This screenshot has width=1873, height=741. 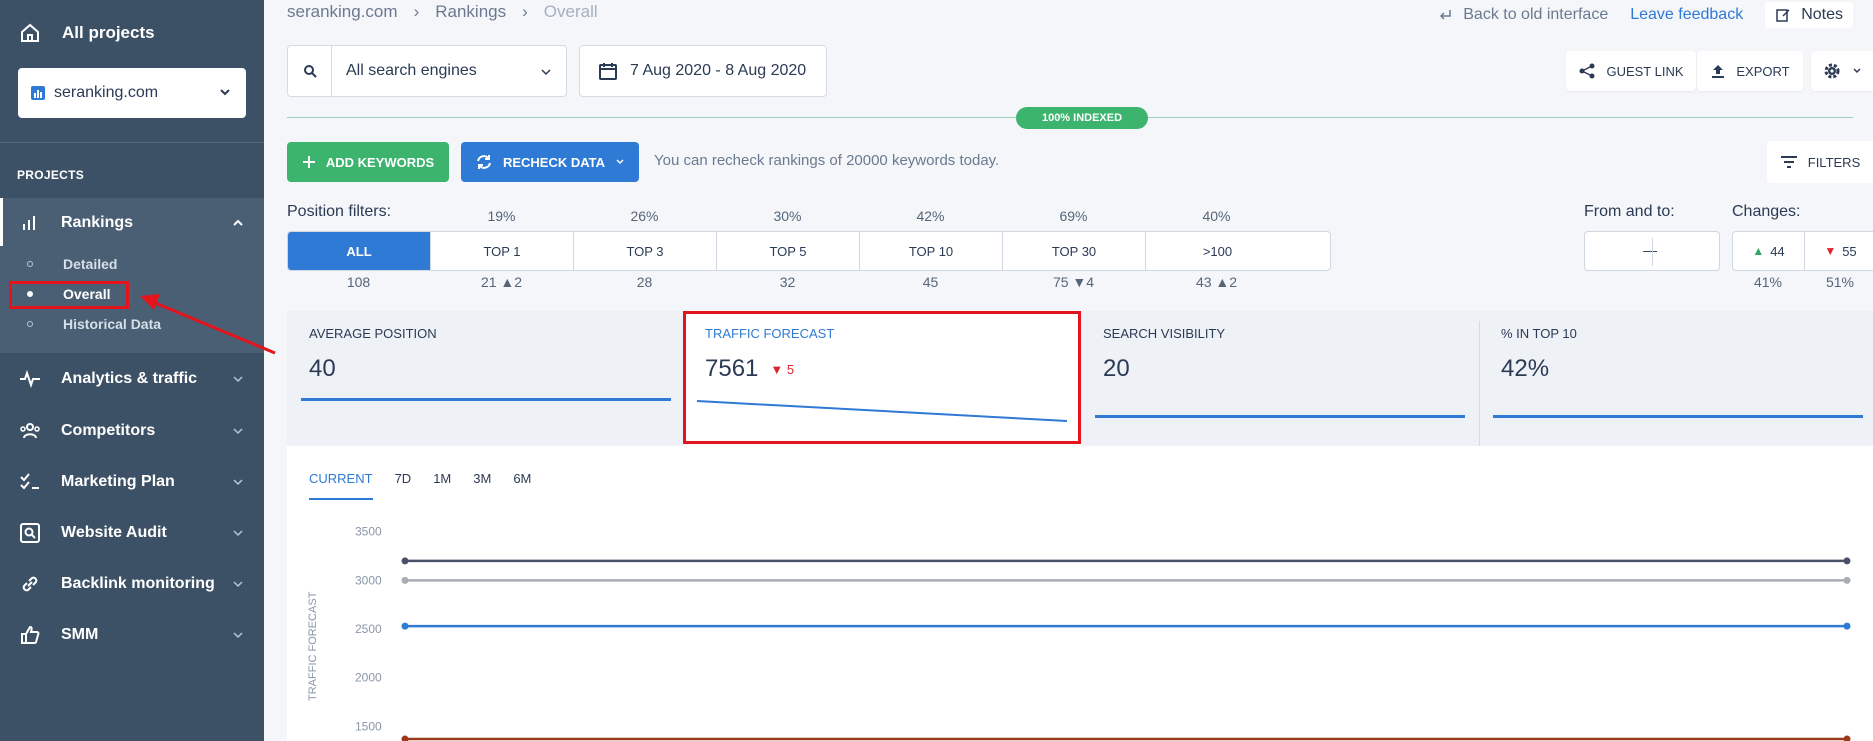 What do you see at coordinates (108, 32) in the screenshot?
I see `all-projects-label: All projects` at bounding box center [108, 32].